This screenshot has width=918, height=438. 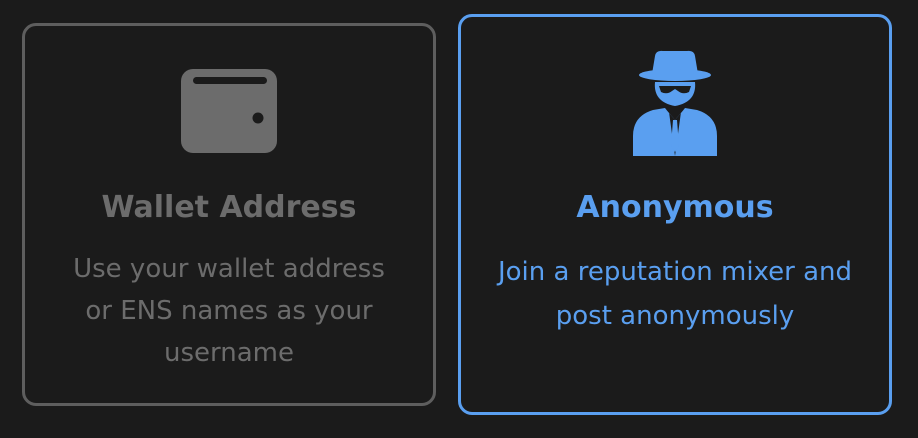 What do you see at coordinates (229, 110) in the screenshot?
I see `wallet-icon` at bounding box center [229, 110].